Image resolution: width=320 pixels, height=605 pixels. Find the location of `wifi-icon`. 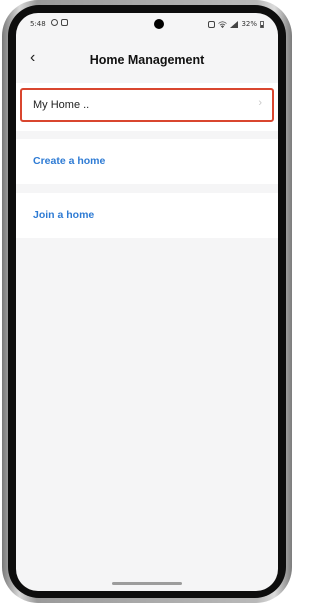

wifi-icon is located at coordinates (223, 24).